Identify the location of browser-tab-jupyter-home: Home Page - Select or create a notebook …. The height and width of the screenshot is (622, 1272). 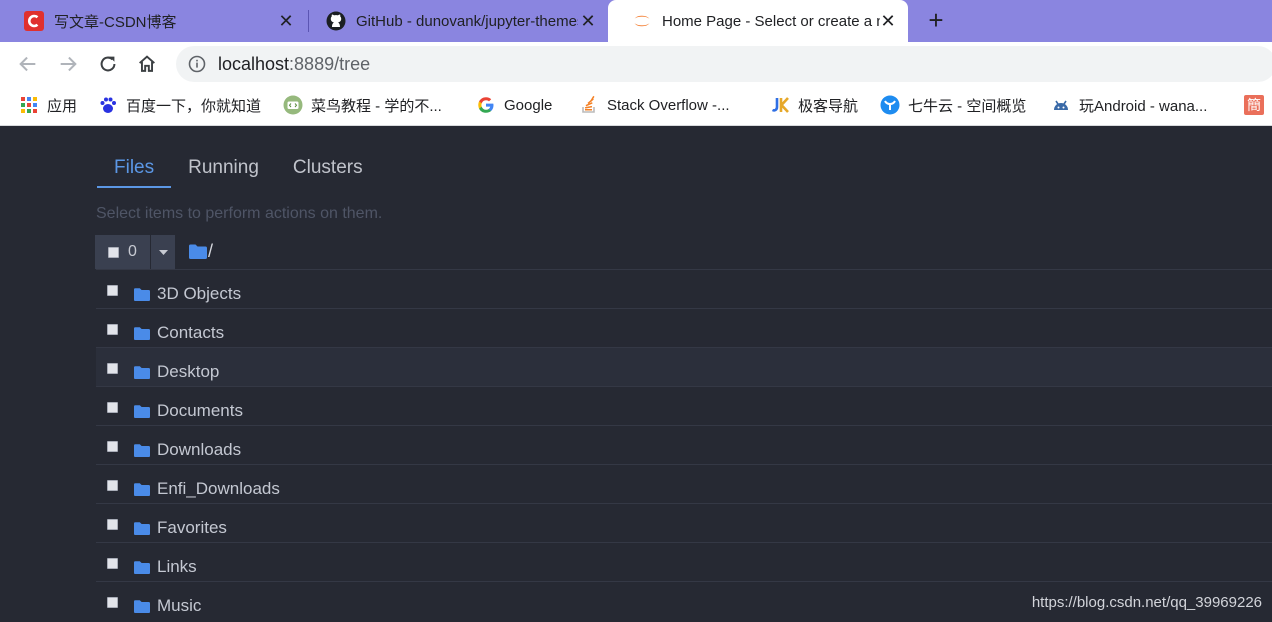
(758, 21).